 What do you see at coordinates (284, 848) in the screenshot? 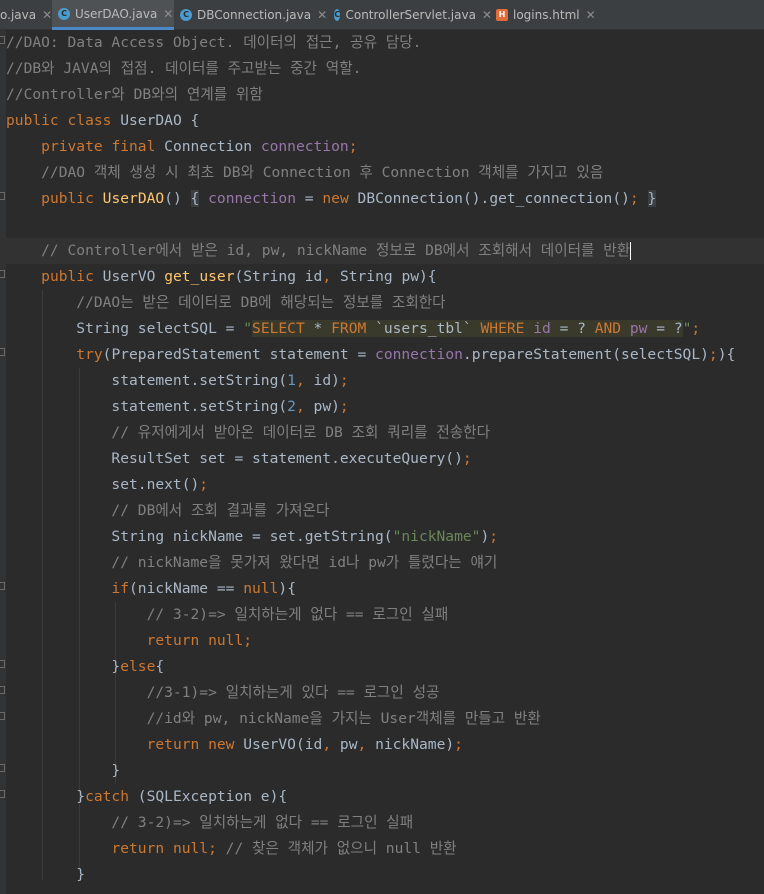
I see `code-line: return null; // 찾은 객체가 없으니 null 반환` at bounding box center [284, 848].